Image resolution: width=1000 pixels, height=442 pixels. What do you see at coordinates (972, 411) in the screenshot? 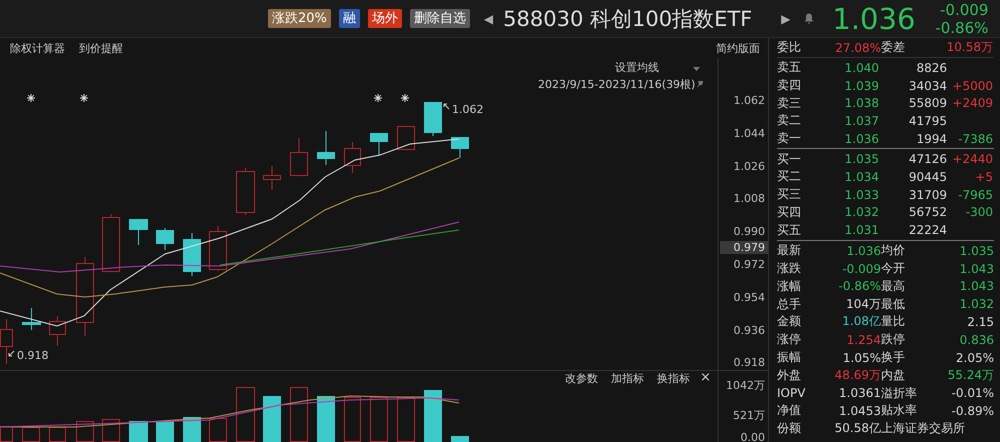
I see `stat-value: -0.89%` at bounding box center [972, 411].